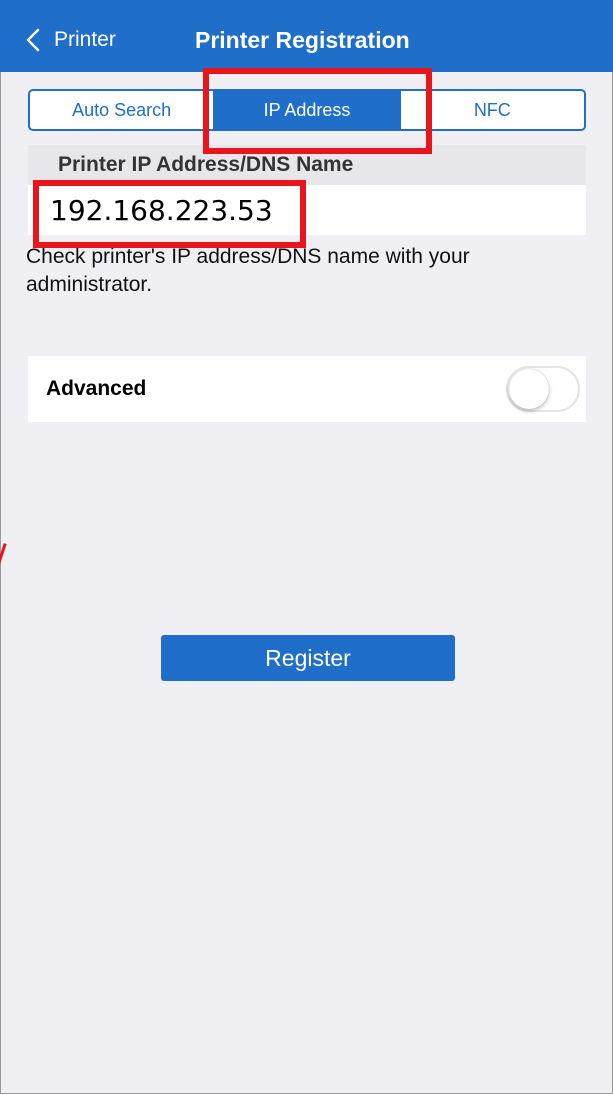  I want to click on back-button-label: Printer, so click(85, 39).